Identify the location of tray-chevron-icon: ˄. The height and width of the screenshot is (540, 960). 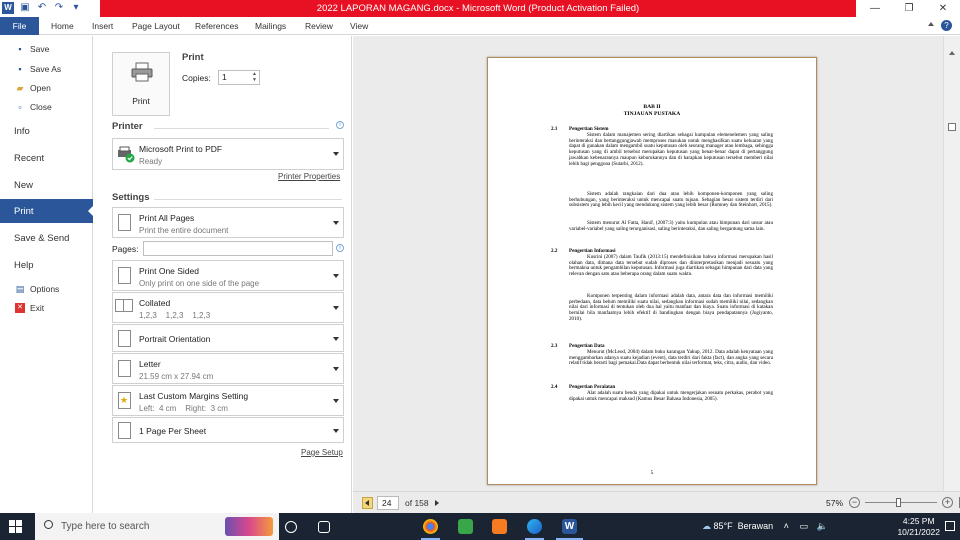
(786, 526).